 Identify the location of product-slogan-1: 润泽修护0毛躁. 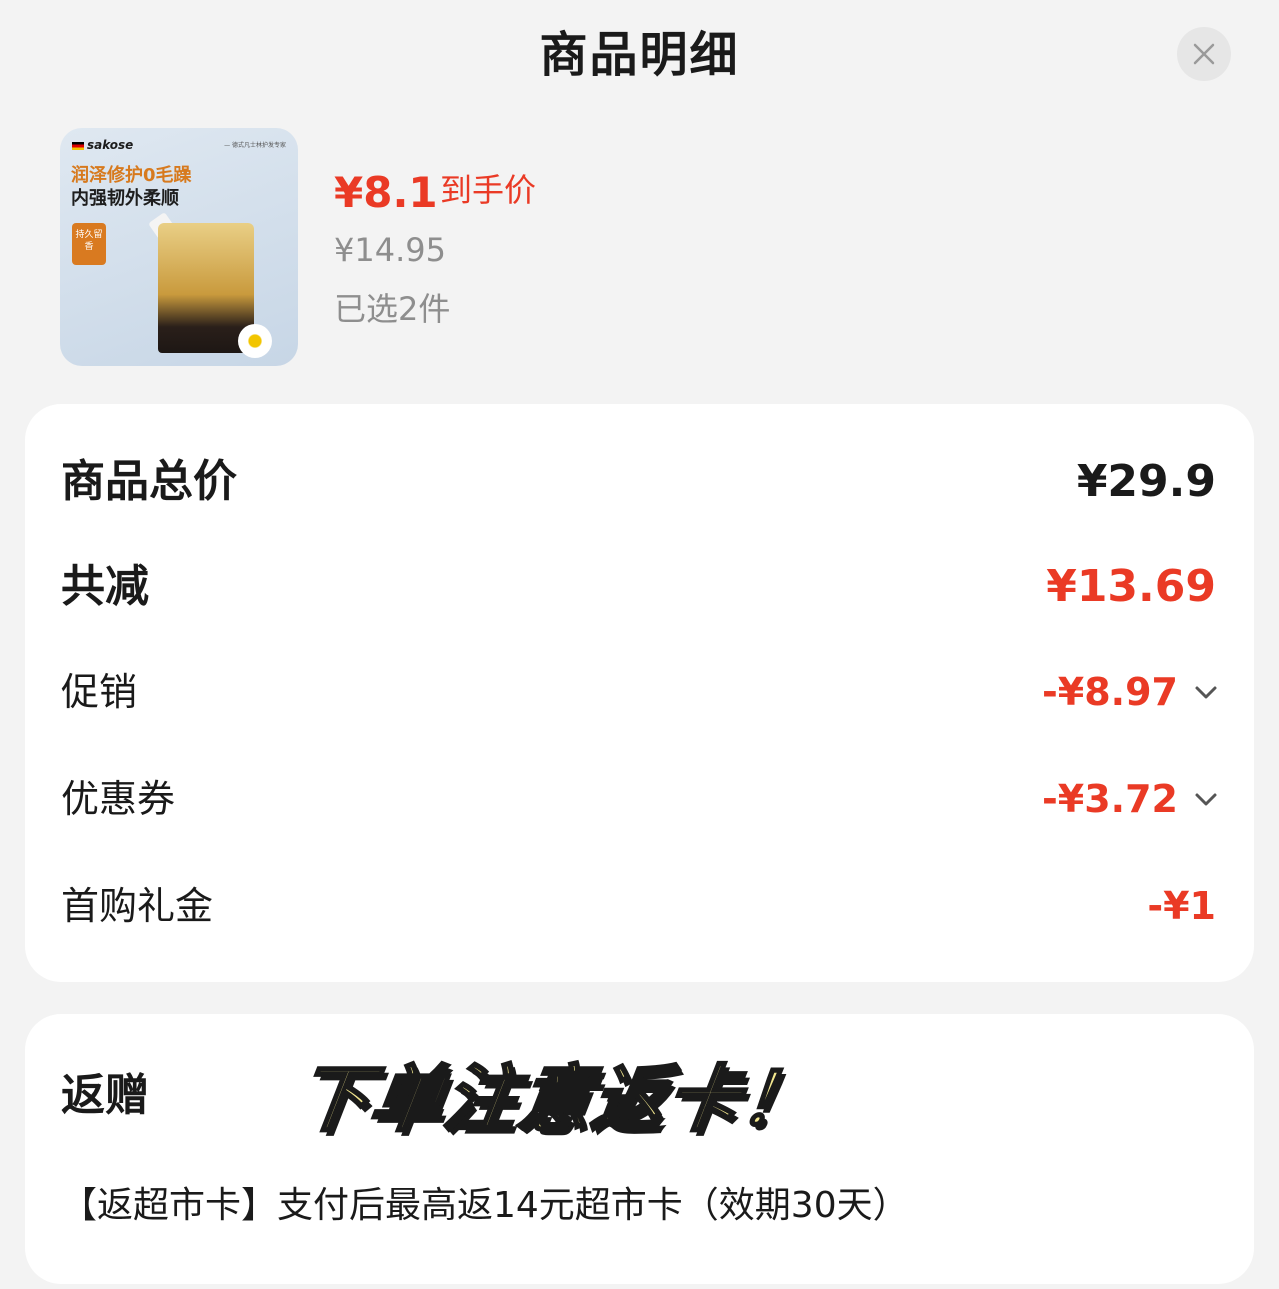
(131, 175).